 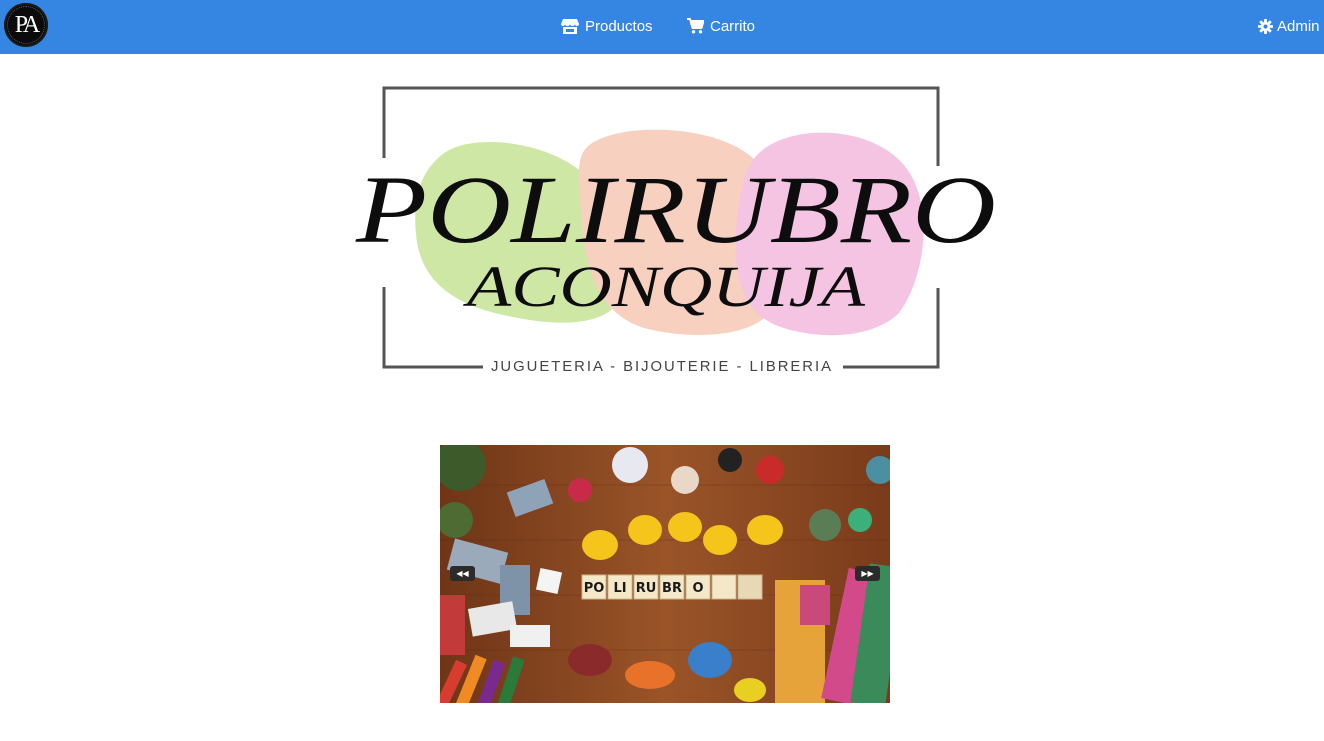 What do you see at coordinates (1298, 26) in the screenshot?
I see `nav-link-label: Admin` at bounding box center [1298, 26].